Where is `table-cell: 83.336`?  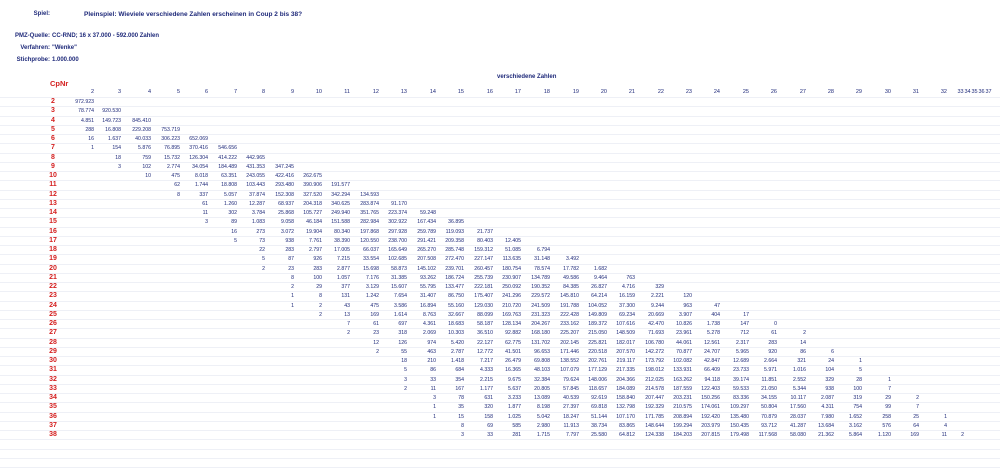
table-cell: 83.336 is located at coordinates (741, 398).